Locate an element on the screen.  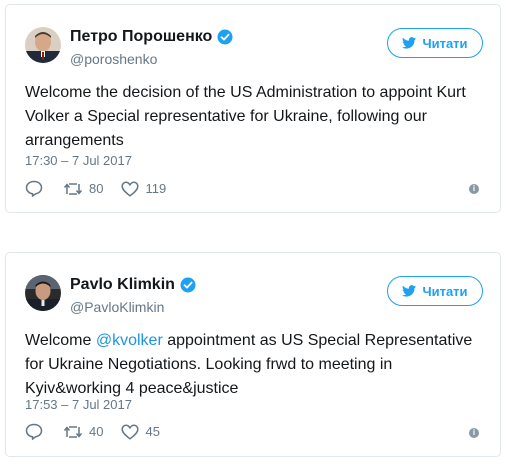
retweet-count: 80 is located at coordinates (96, 188).